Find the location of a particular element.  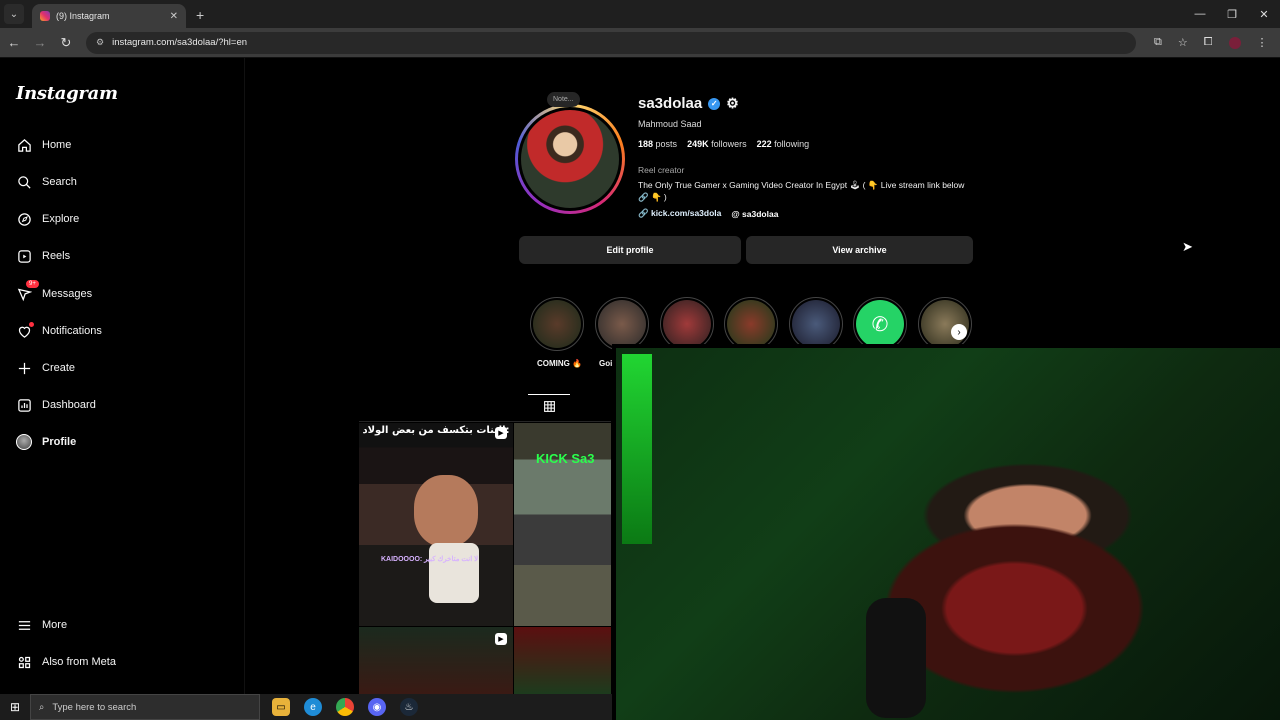

threads-link: @ sa3dolaa is located at coordinates (754, 214).